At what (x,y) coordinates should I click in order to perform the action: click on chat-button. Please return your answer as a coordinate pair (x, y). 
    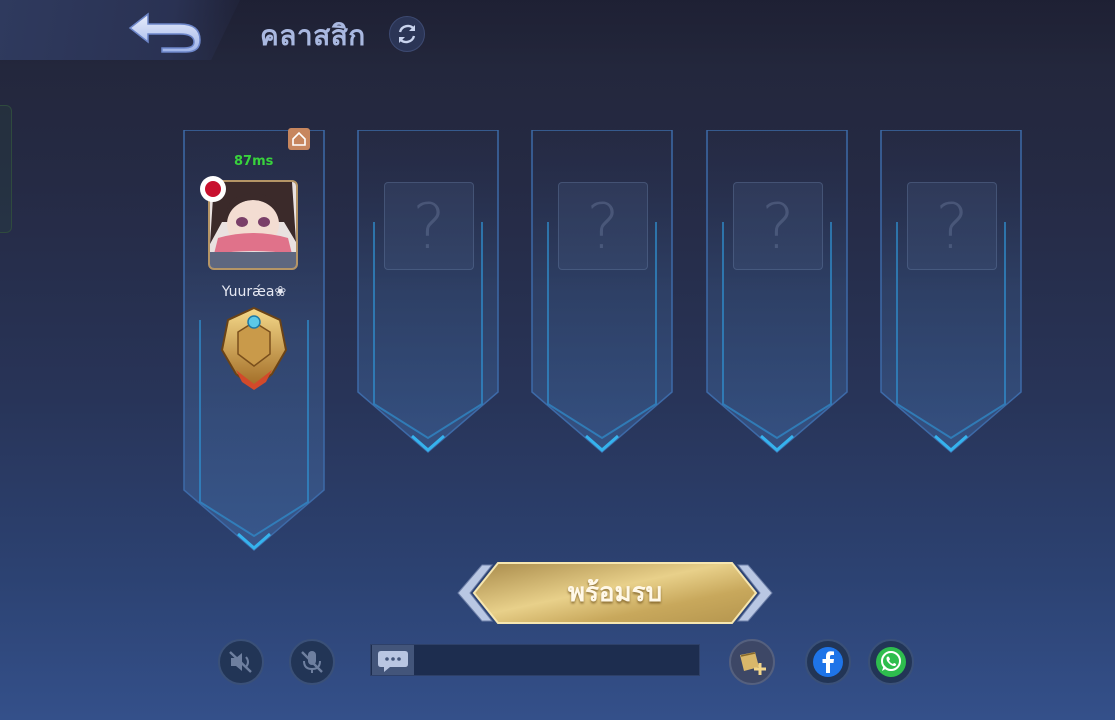
    Looking at the image, I should click on (393, 660).